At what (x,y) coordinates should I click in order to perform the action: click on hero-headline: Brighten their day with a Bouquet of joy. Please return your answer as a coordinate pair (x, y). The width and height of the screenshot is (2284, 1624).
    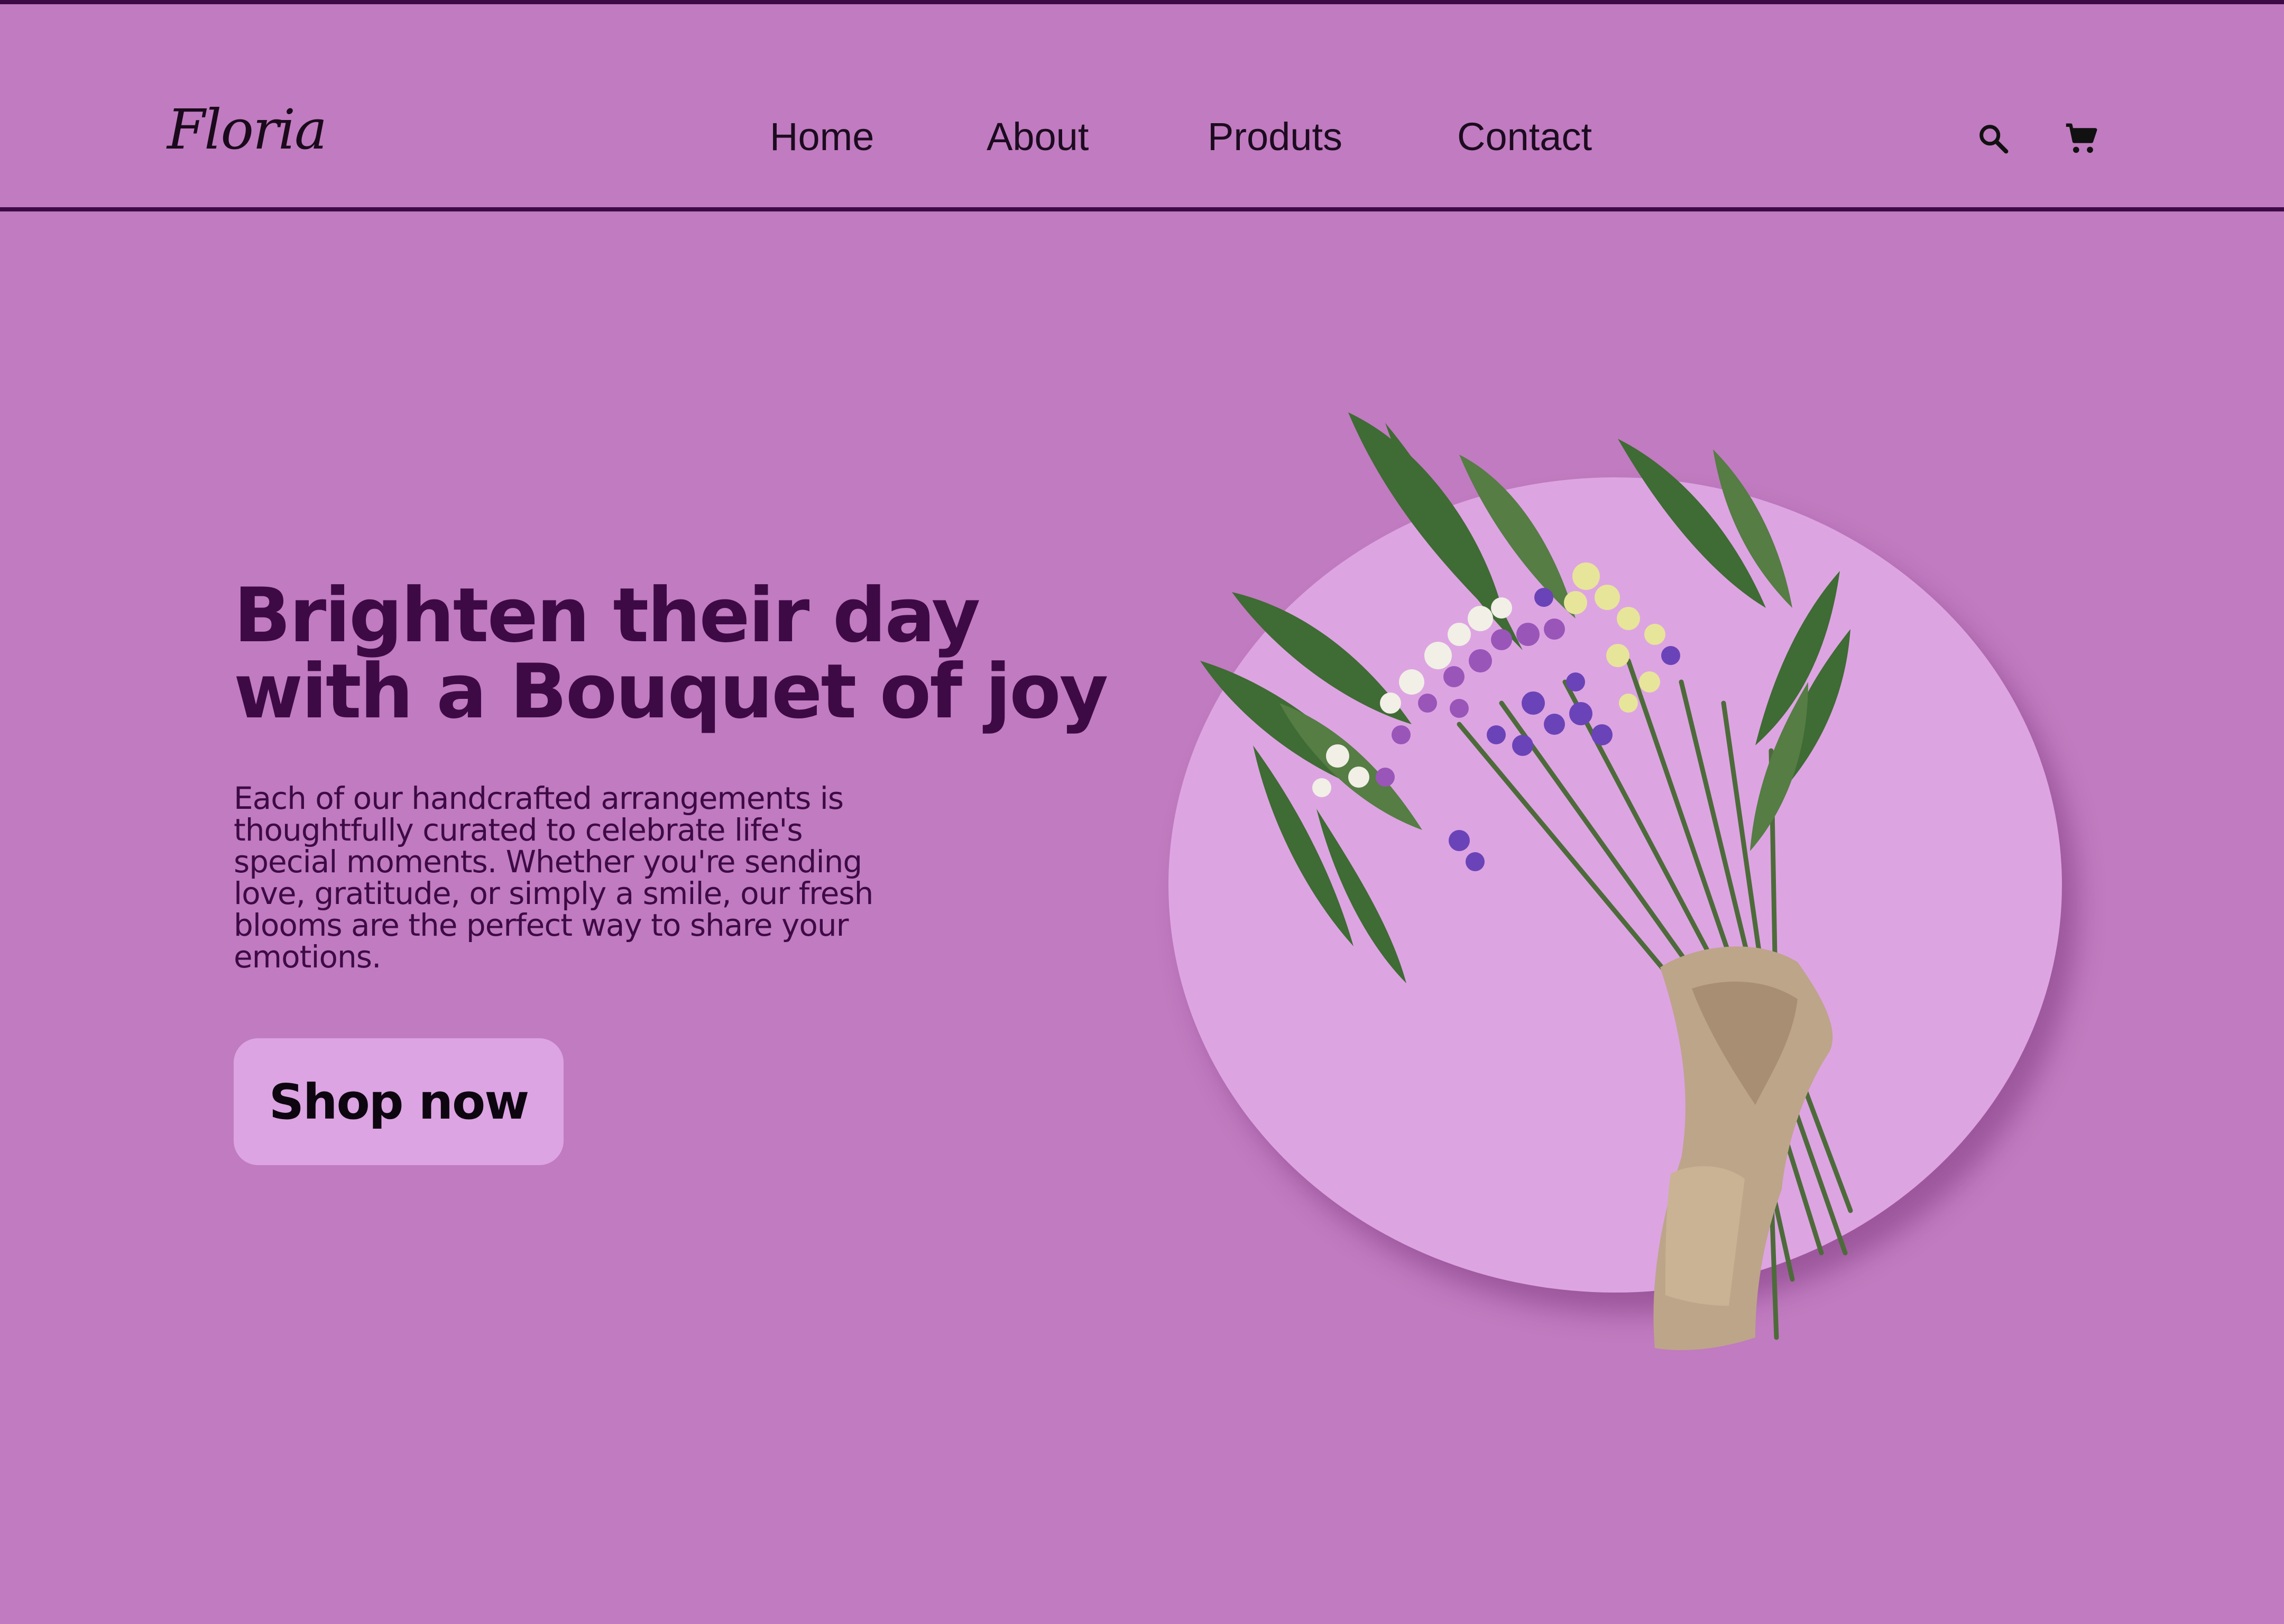
    Looking at the image, I should click on (671, 654).